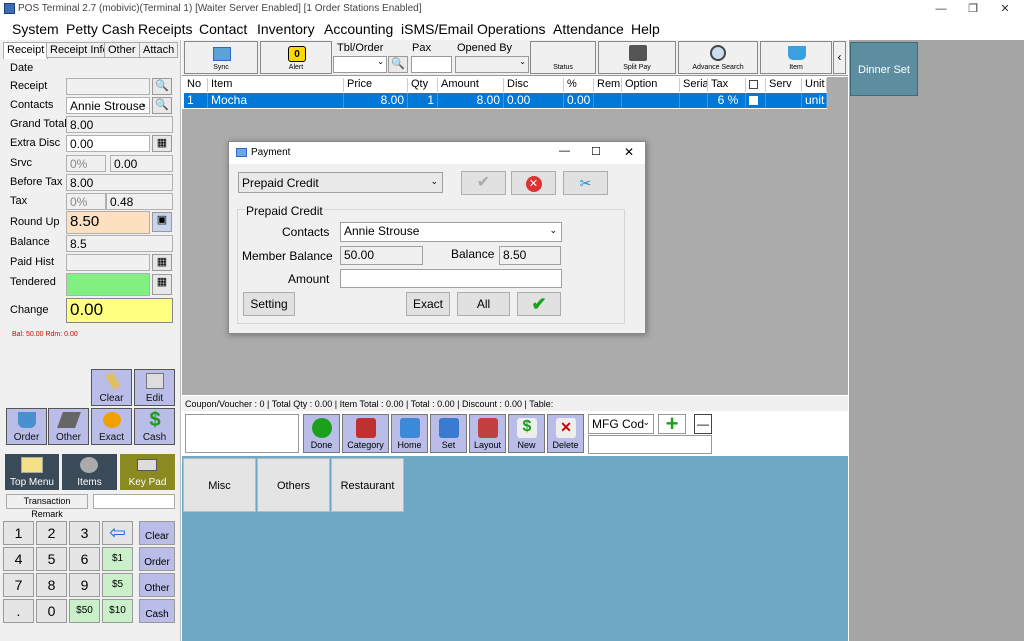  Describe the element at coordinates (596, 151) in the screenshot. I see `dialog-maximize-button: ☐` at that location.